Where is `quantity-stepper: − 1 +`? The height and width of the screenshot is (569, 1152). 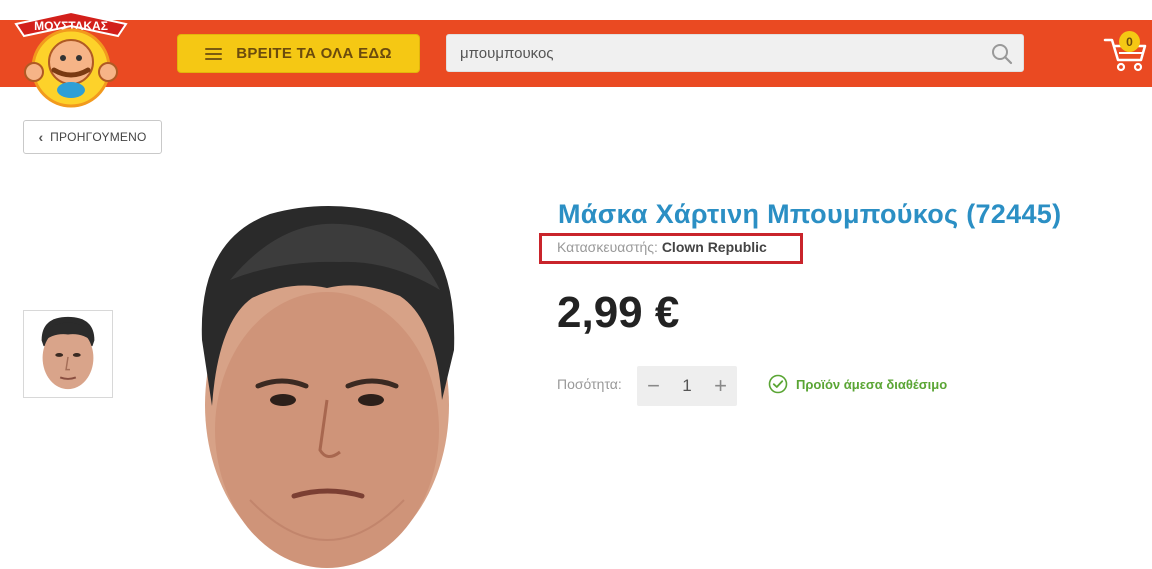
quantity-stepper: − 1 + is located at coordinates (687, 386).